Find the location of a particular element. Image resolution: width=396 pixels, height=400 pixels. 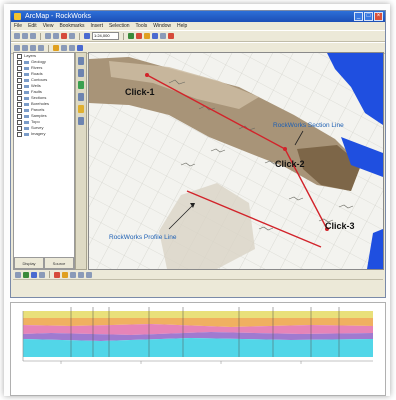

menu-view: View is located at coordinates (48, 26).